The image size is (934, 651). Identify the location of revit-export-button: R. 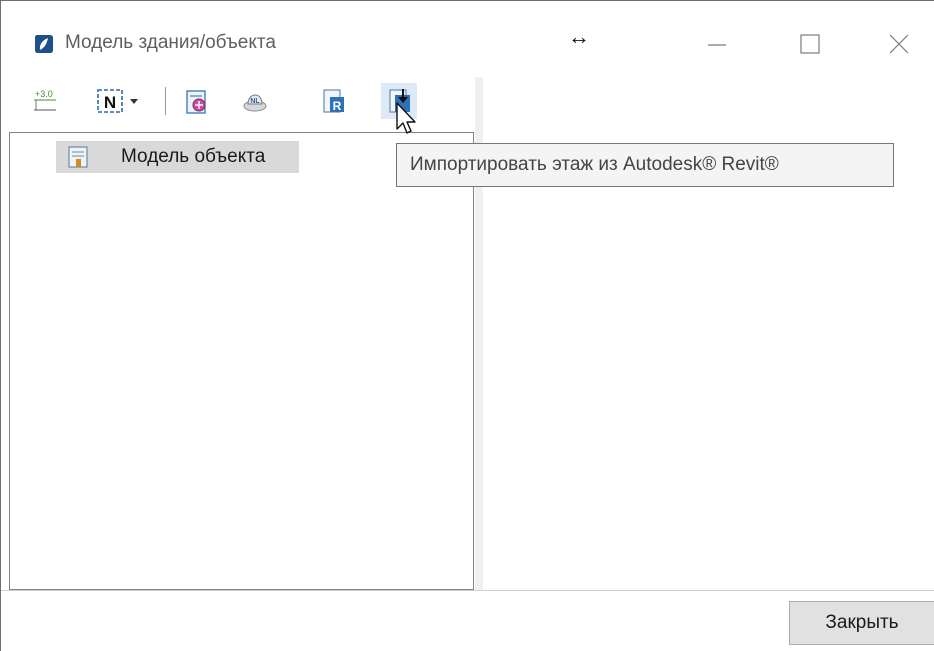
(333, 101).